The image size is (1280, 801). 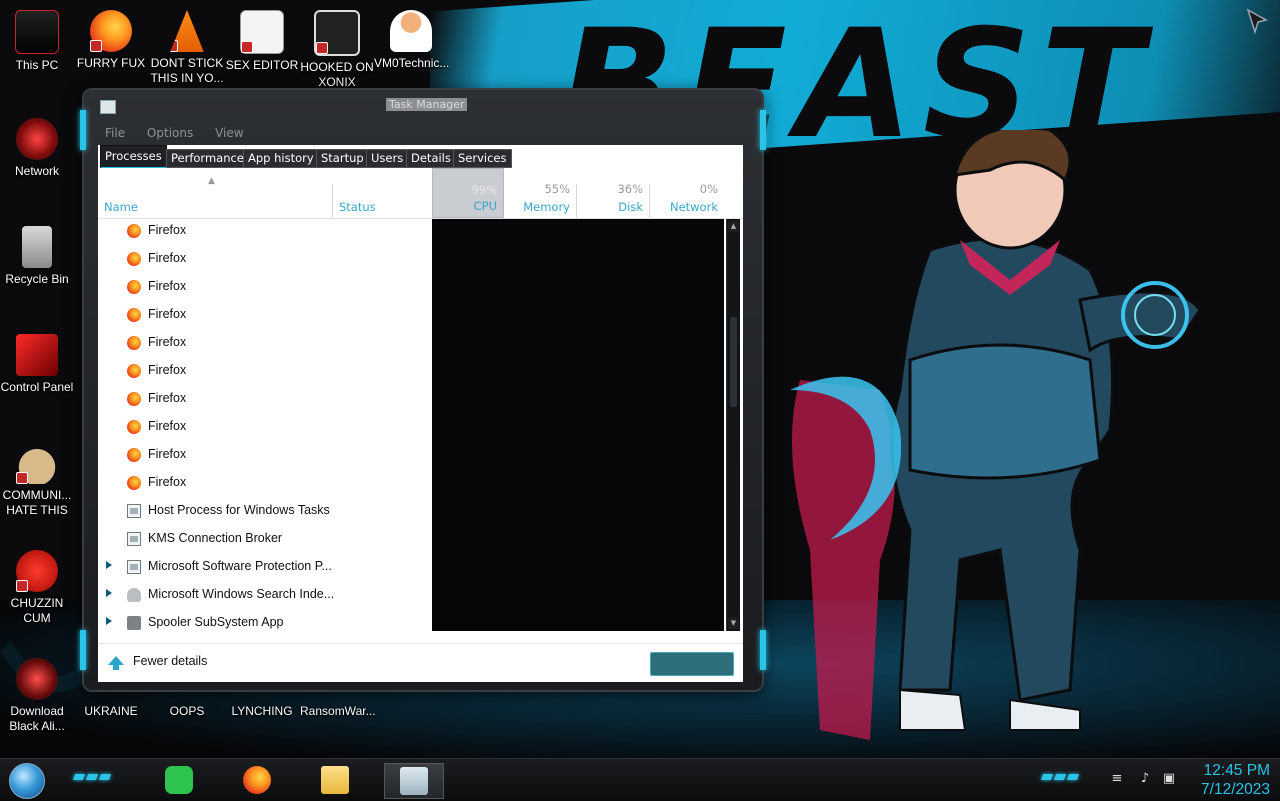 I want to click on desktop-icon-control-panel: Control Panel, so click(x=37, y=364).